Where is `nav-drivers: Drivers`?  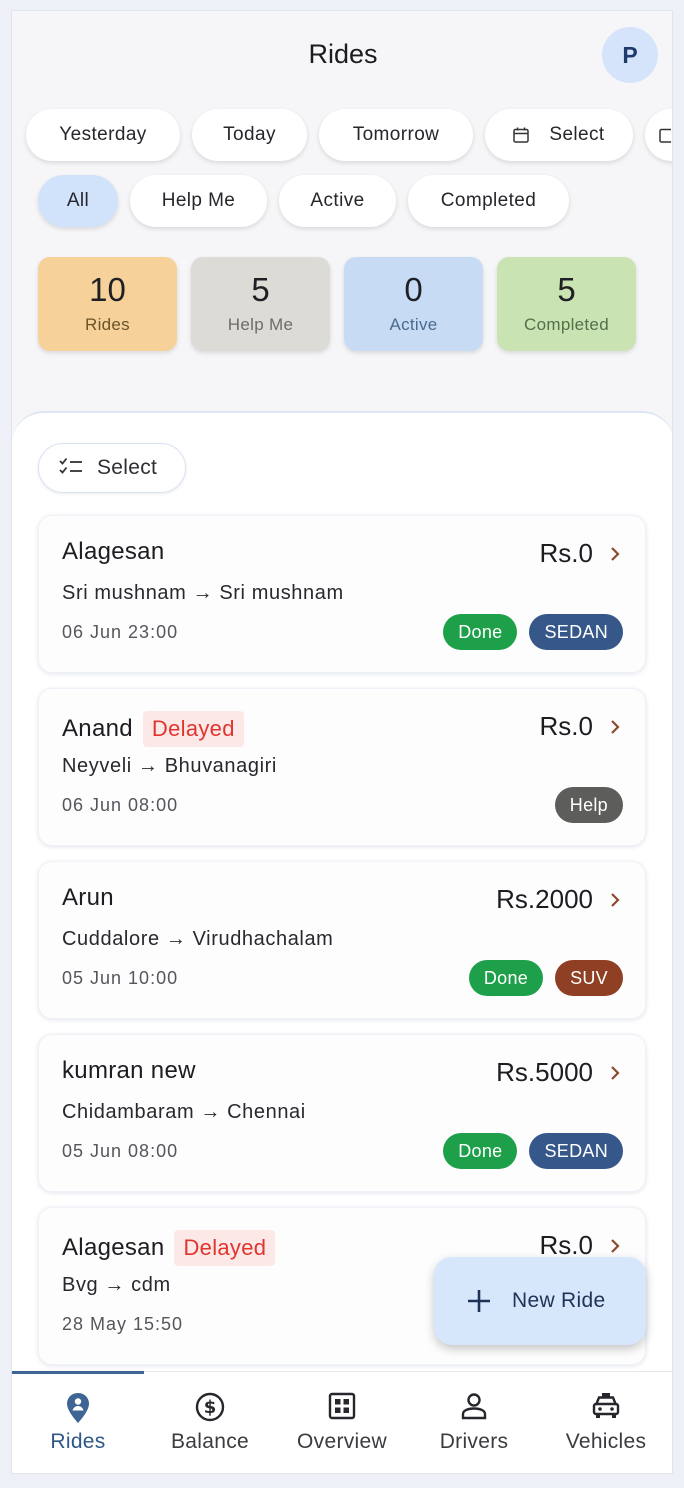
nav-drivers: Drivers is located at coordinates (474, 1422).